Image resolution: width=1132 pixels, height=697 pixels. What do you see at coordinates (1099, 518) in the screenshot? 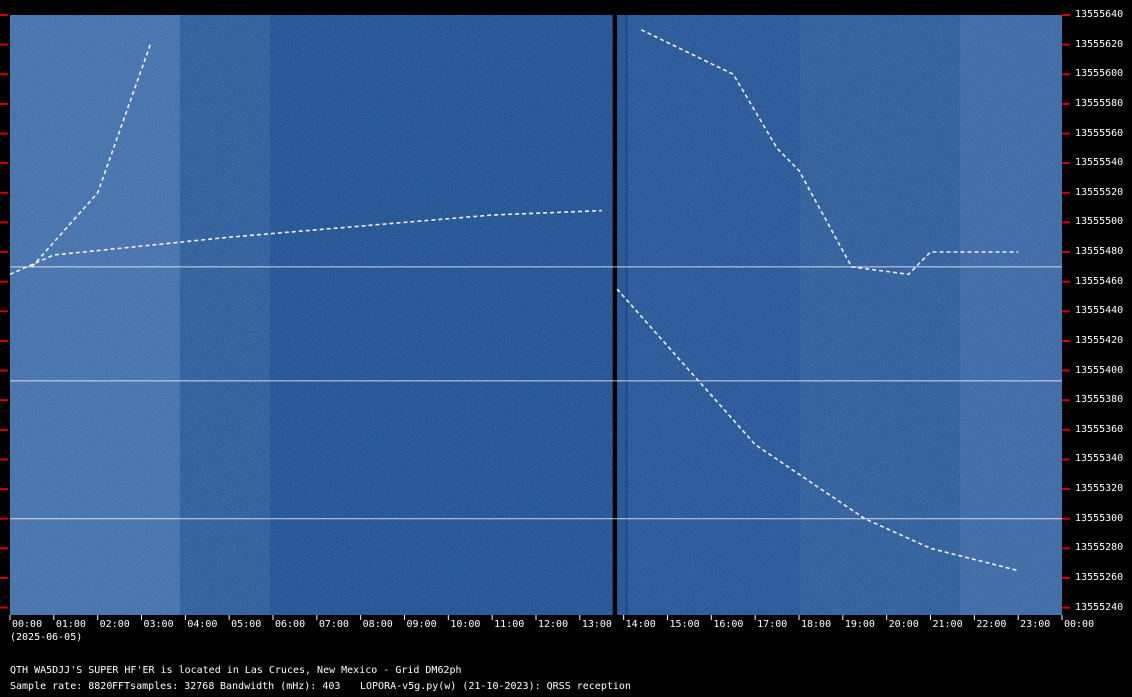
I see `y-tick-label: 13555300` at bounding box center [1099, 518].